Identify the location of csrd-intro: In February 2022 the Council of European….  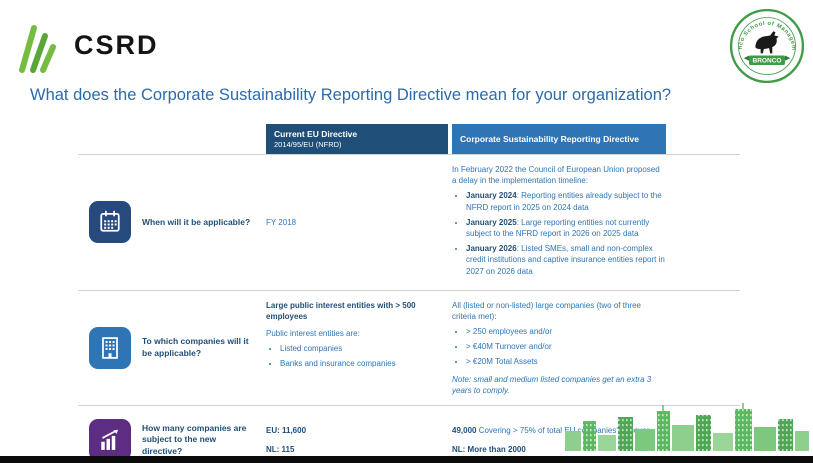
(556, 175).